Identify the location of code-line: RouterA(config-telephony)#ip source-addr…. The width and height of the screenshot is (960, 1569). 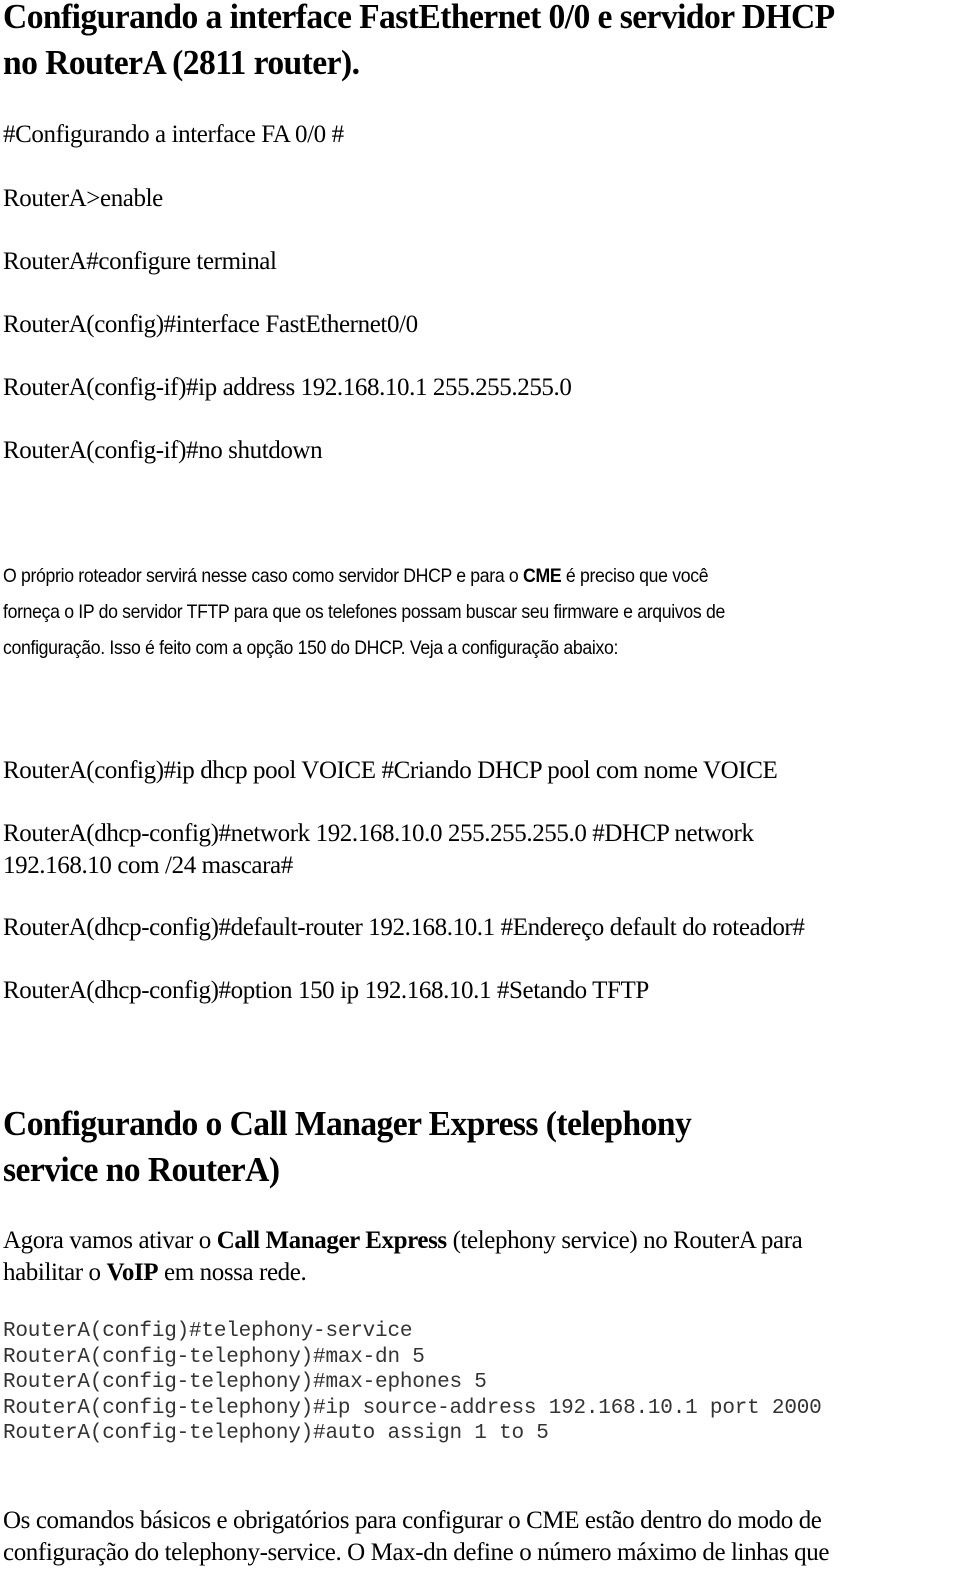
(412, 1408).